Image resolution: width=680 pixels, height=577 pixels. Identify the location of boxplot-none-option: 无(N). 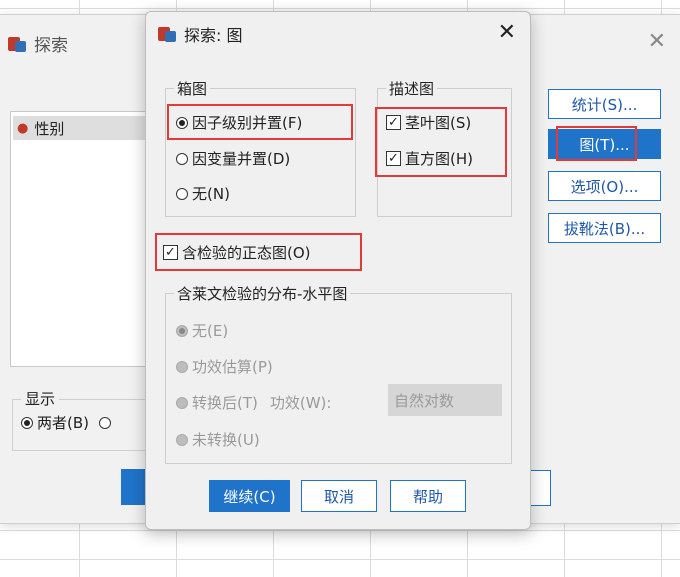
(203, 193).